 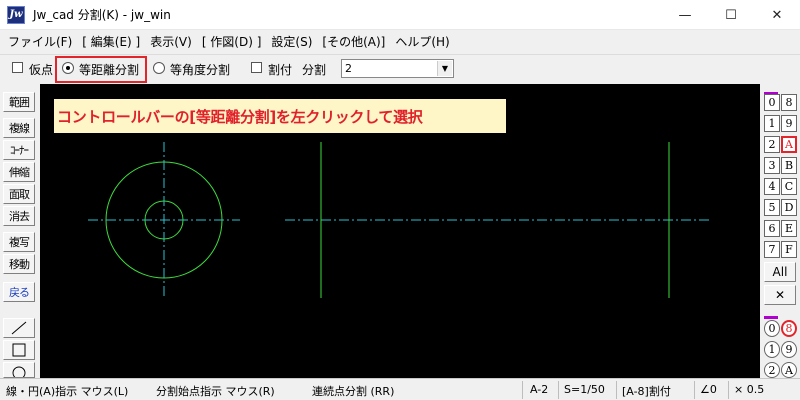 What do you see at coordinates (112, 41) in the screenshot?
I see `menu-edit: [ 編集(E) ]` at bounding box center [112, 41].